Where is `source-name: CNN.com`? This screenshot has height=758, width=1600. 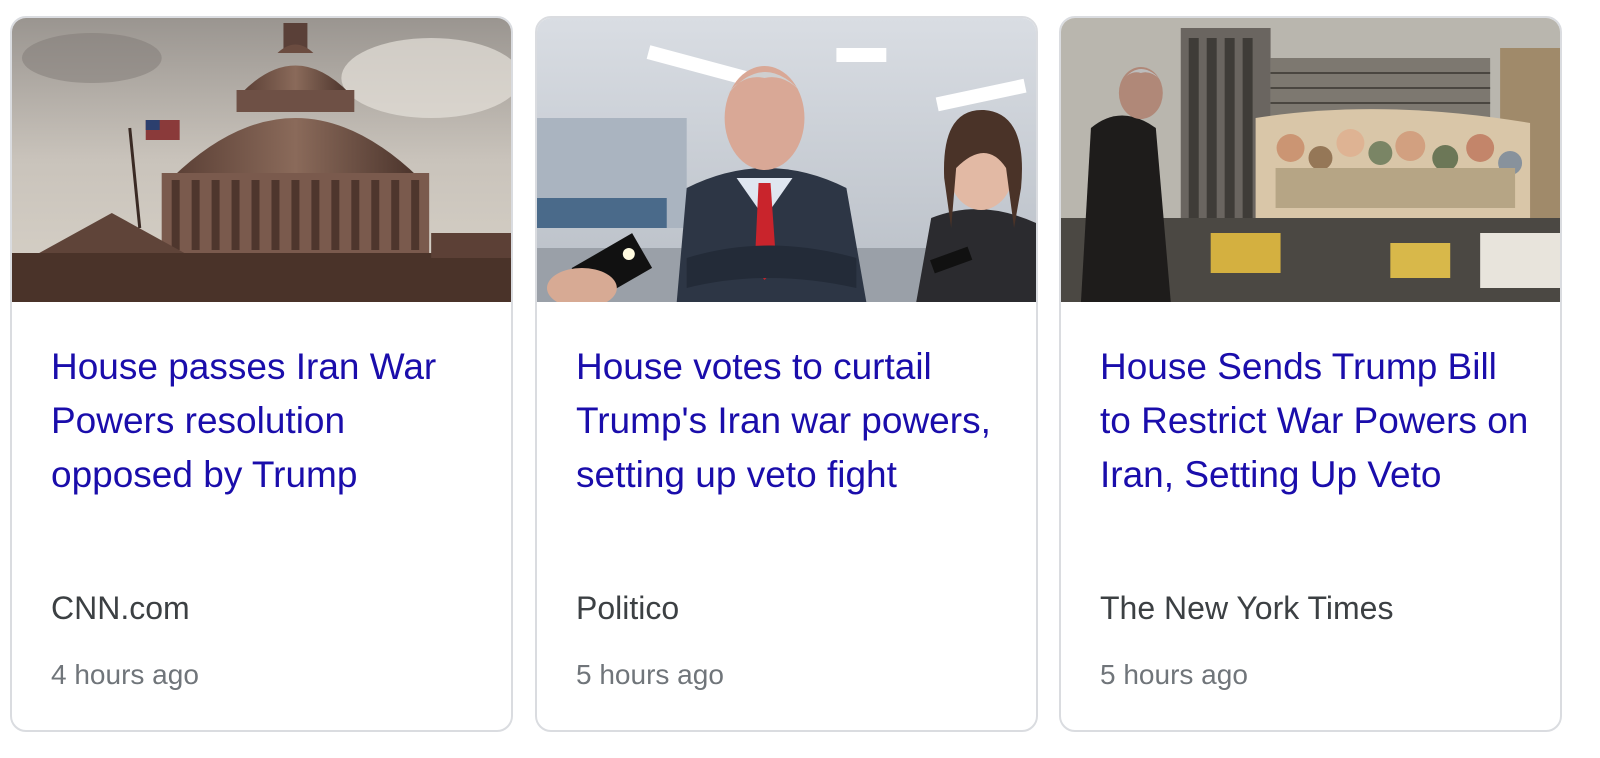 source-name: CNN.com is located at coordinates (120, 608).